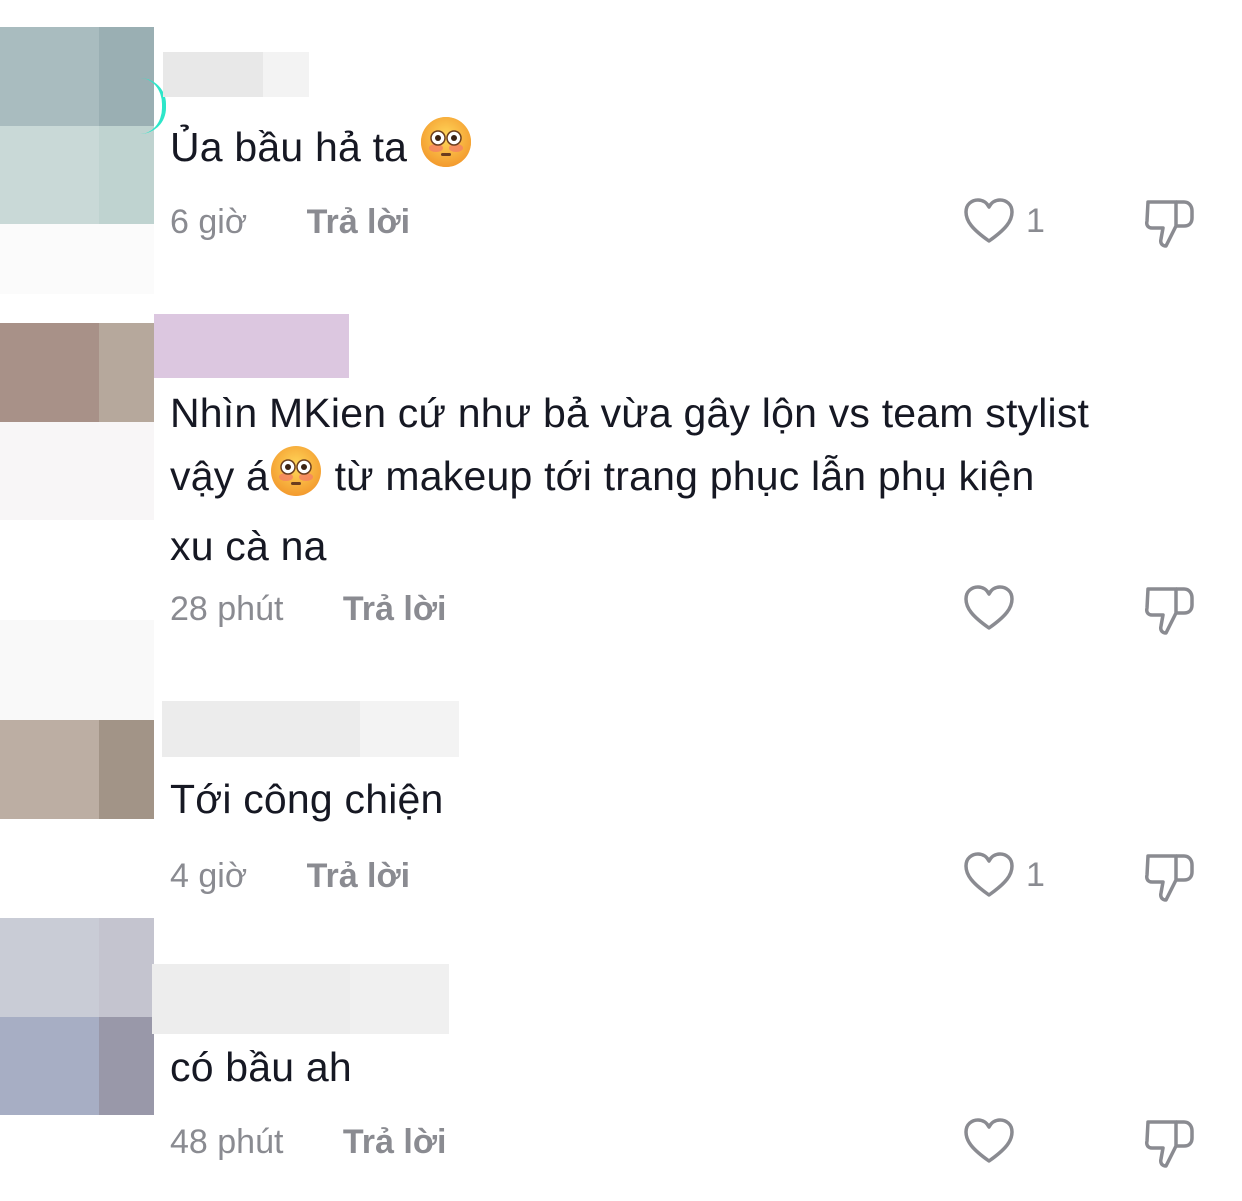 The image size is (1242, 1201). I want to click on like-button, so click(994, 1141).